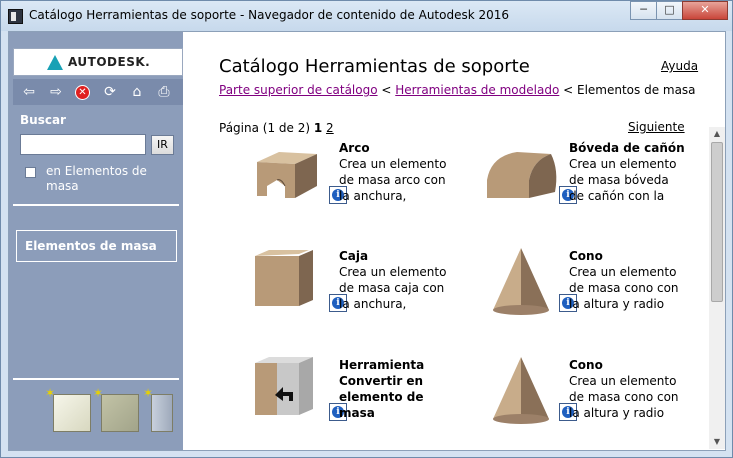  I want to click on refresh-icon: ⟳, so click(110, 92).